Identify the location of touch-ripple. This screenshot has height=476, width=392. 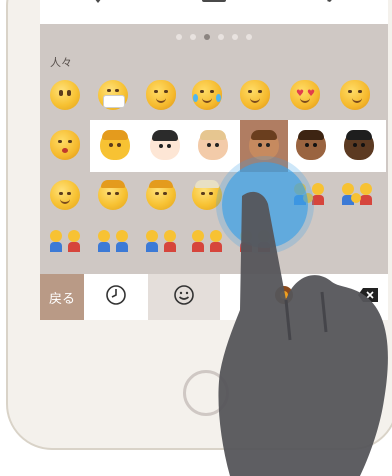
(265, 205).